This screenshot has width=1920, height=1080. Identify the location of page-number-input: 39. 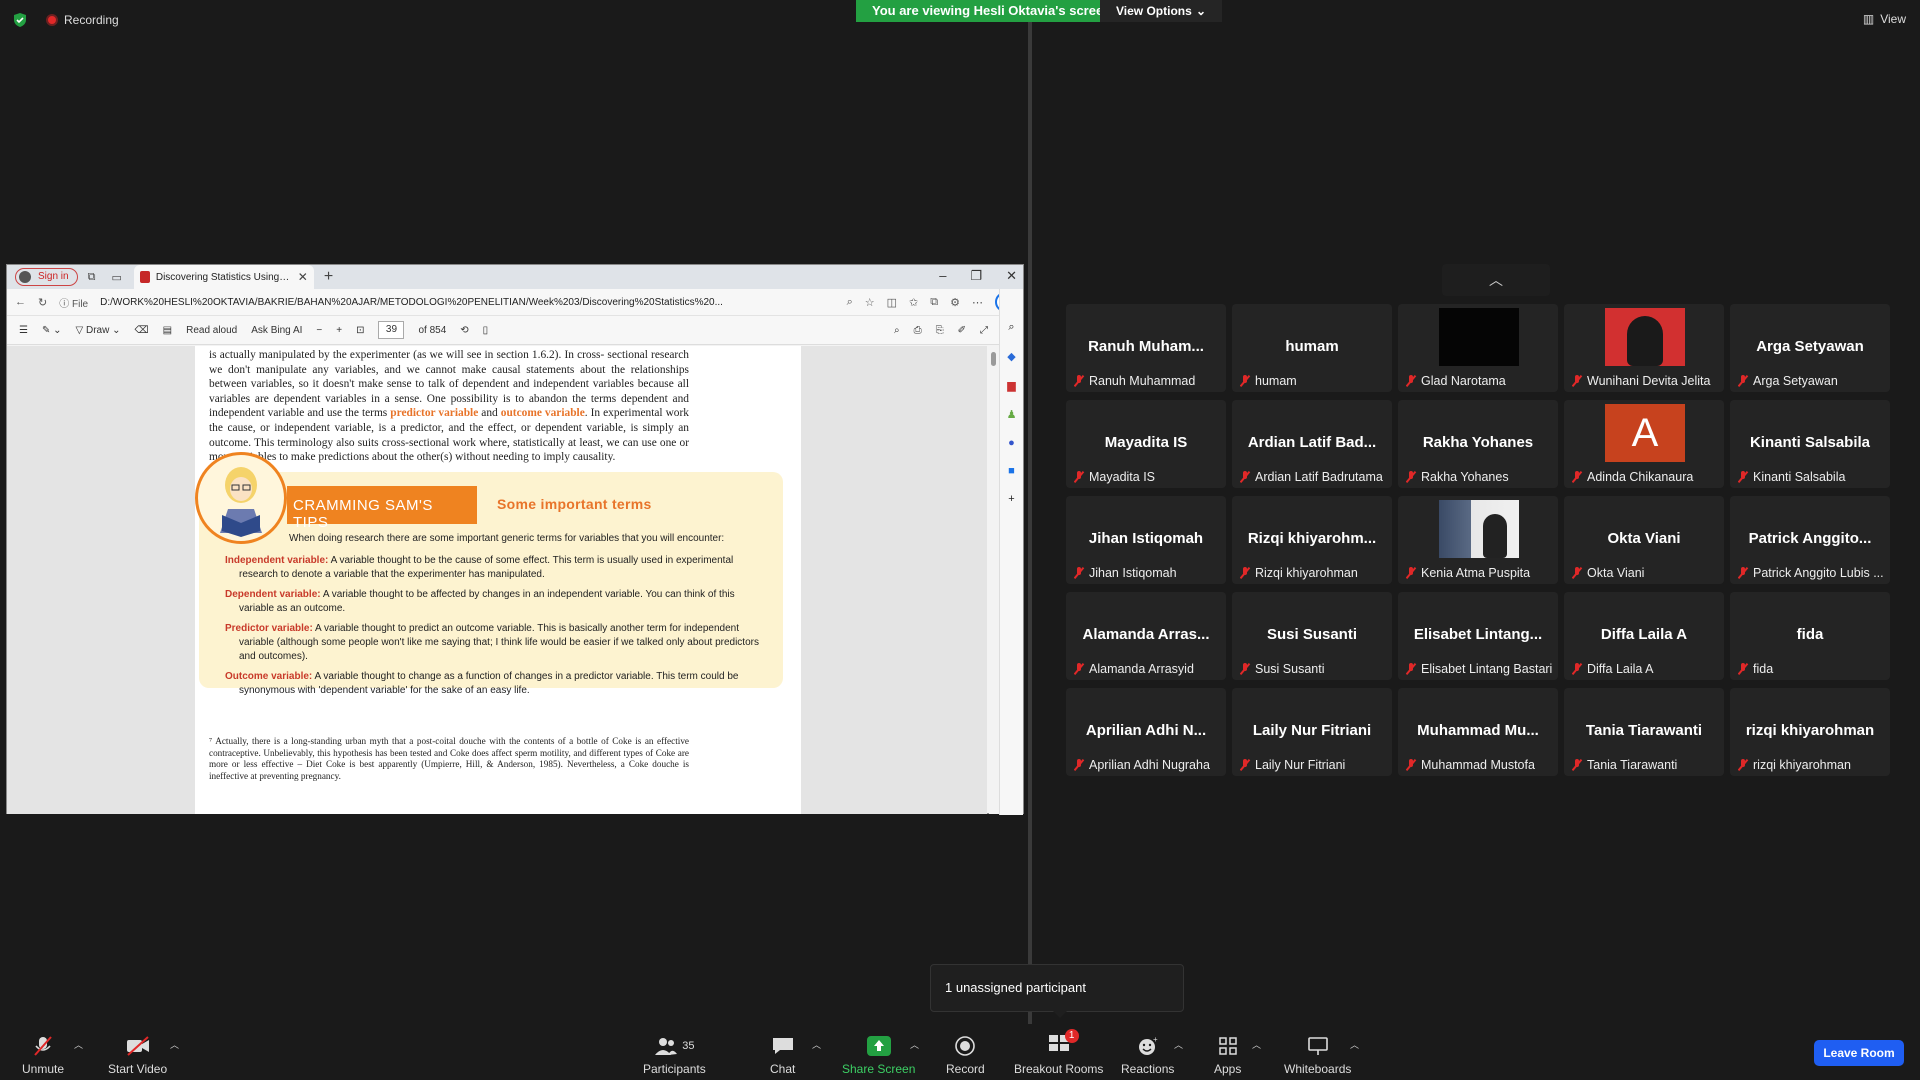
(391, 330).